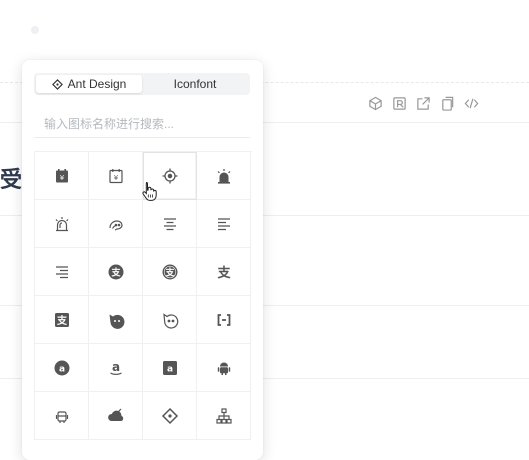 This screenshot has width=529, height=460. I want to click on account-book-icon: ¥, so click(61, 175).